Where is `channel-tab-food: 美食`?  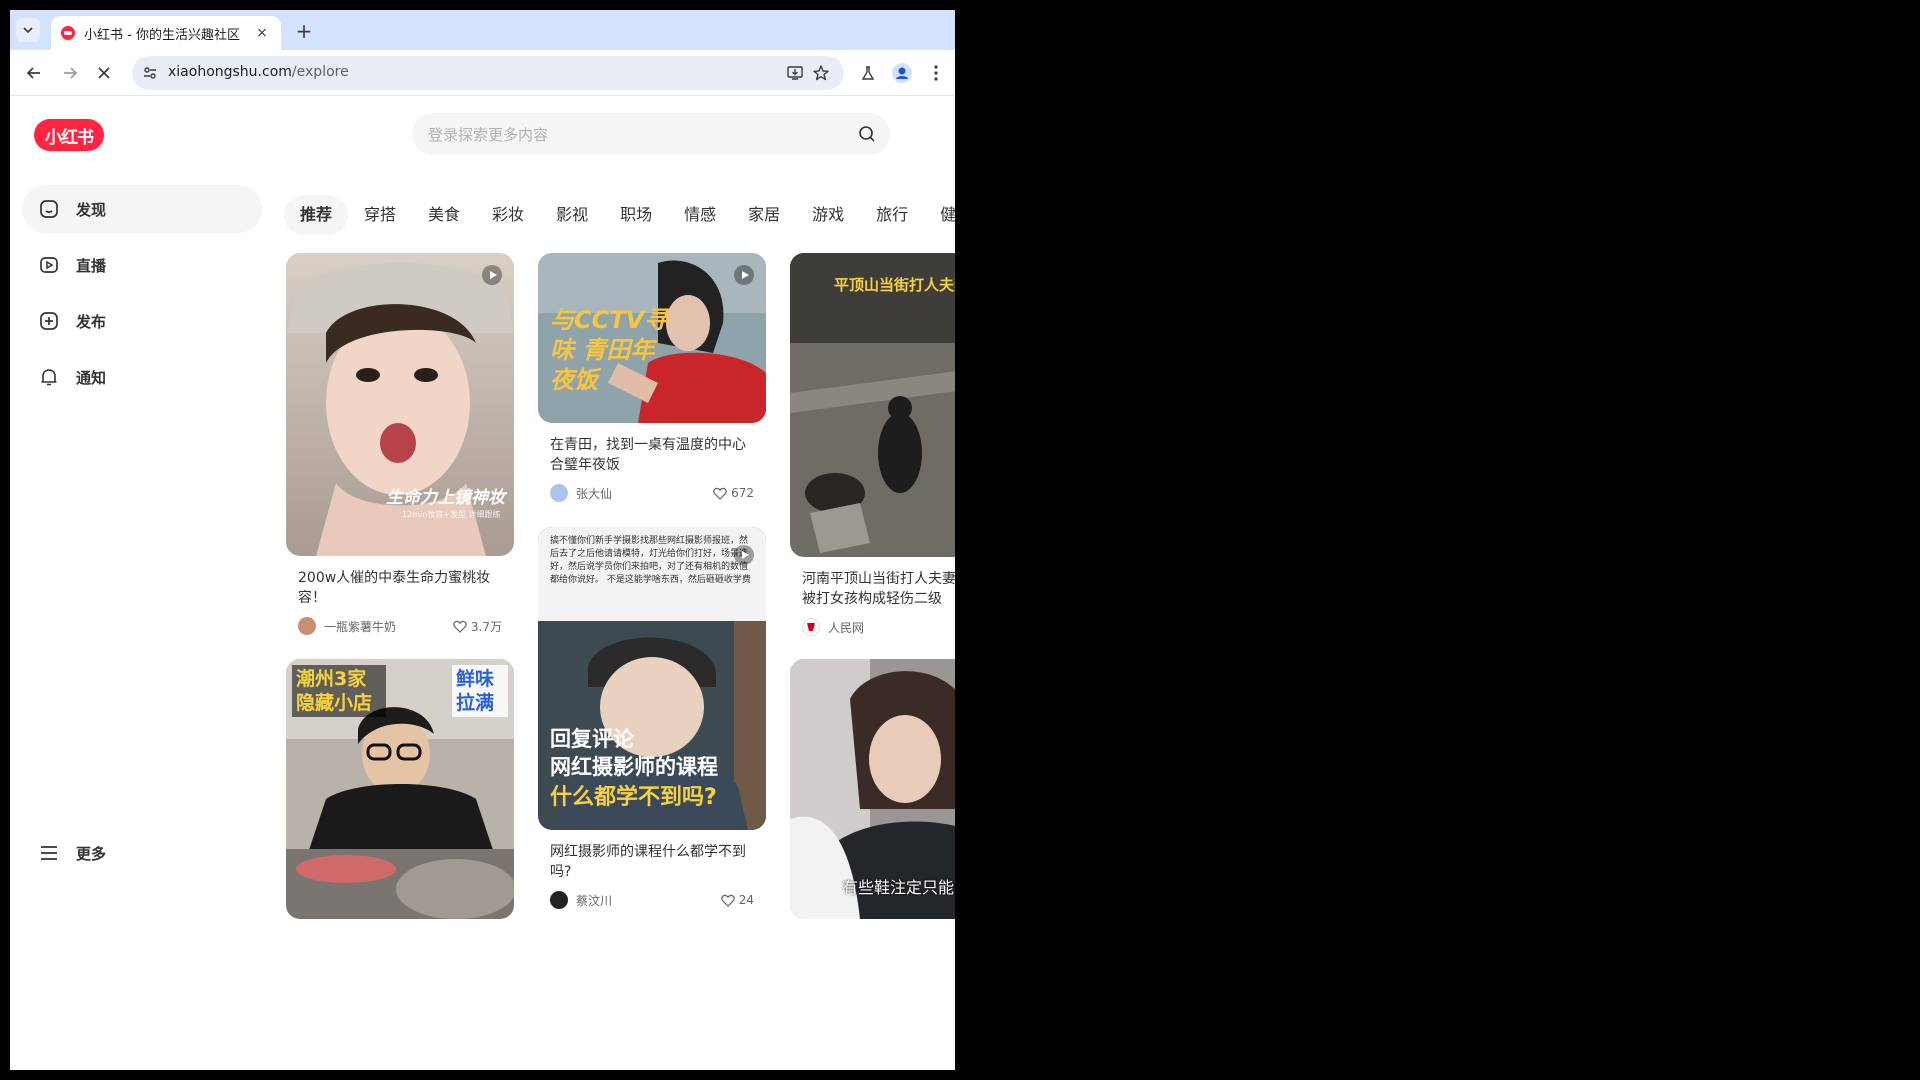 channel-tab-food: 美食 is located at coordinates (444, 215).